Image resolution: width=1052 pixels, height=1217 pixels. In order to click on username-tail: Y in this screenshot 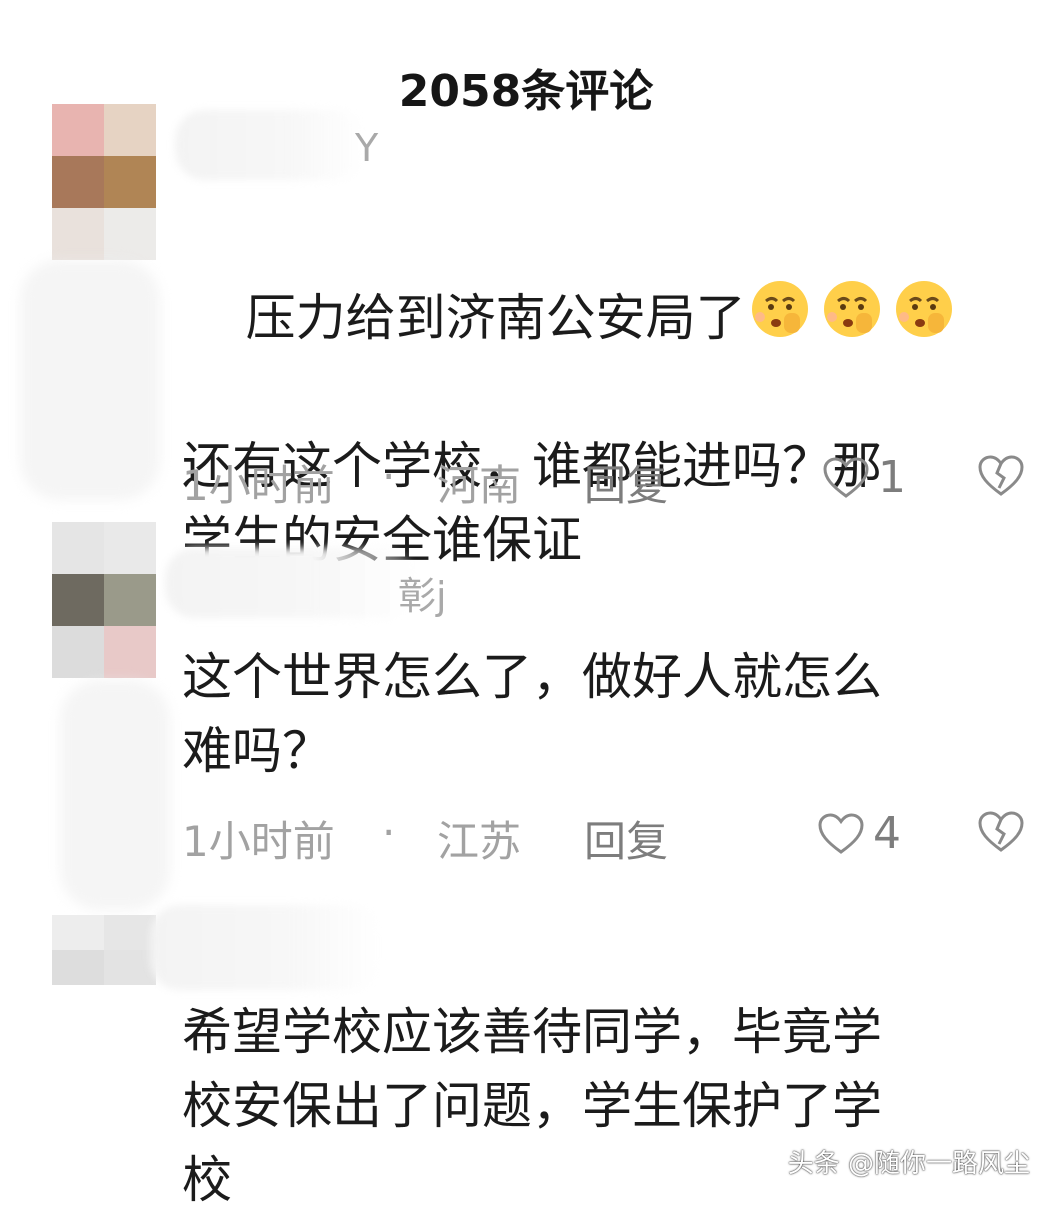, I will do `click(367, 148)`.